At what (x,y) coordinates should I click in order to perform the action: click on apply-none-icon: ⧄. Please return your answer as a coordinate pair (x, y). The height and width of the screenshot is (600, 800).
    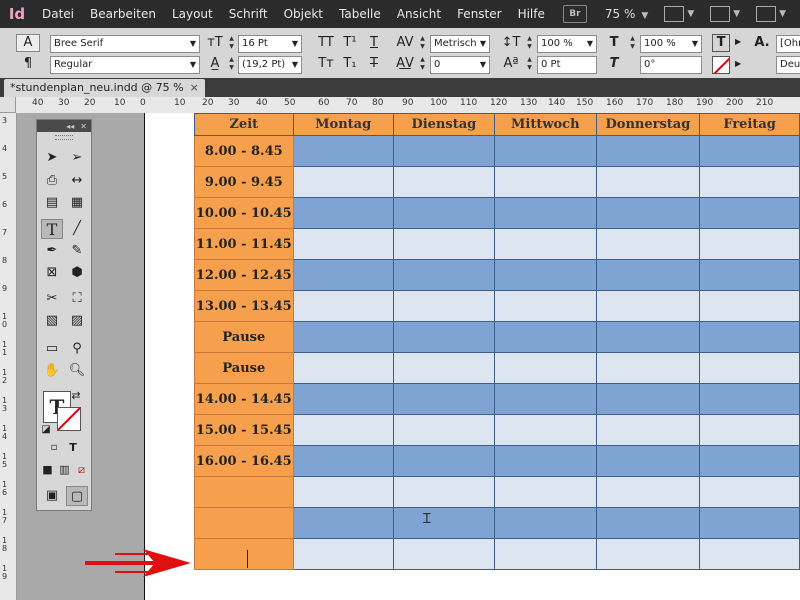
    Looking at the image, I should click on (81, 470).